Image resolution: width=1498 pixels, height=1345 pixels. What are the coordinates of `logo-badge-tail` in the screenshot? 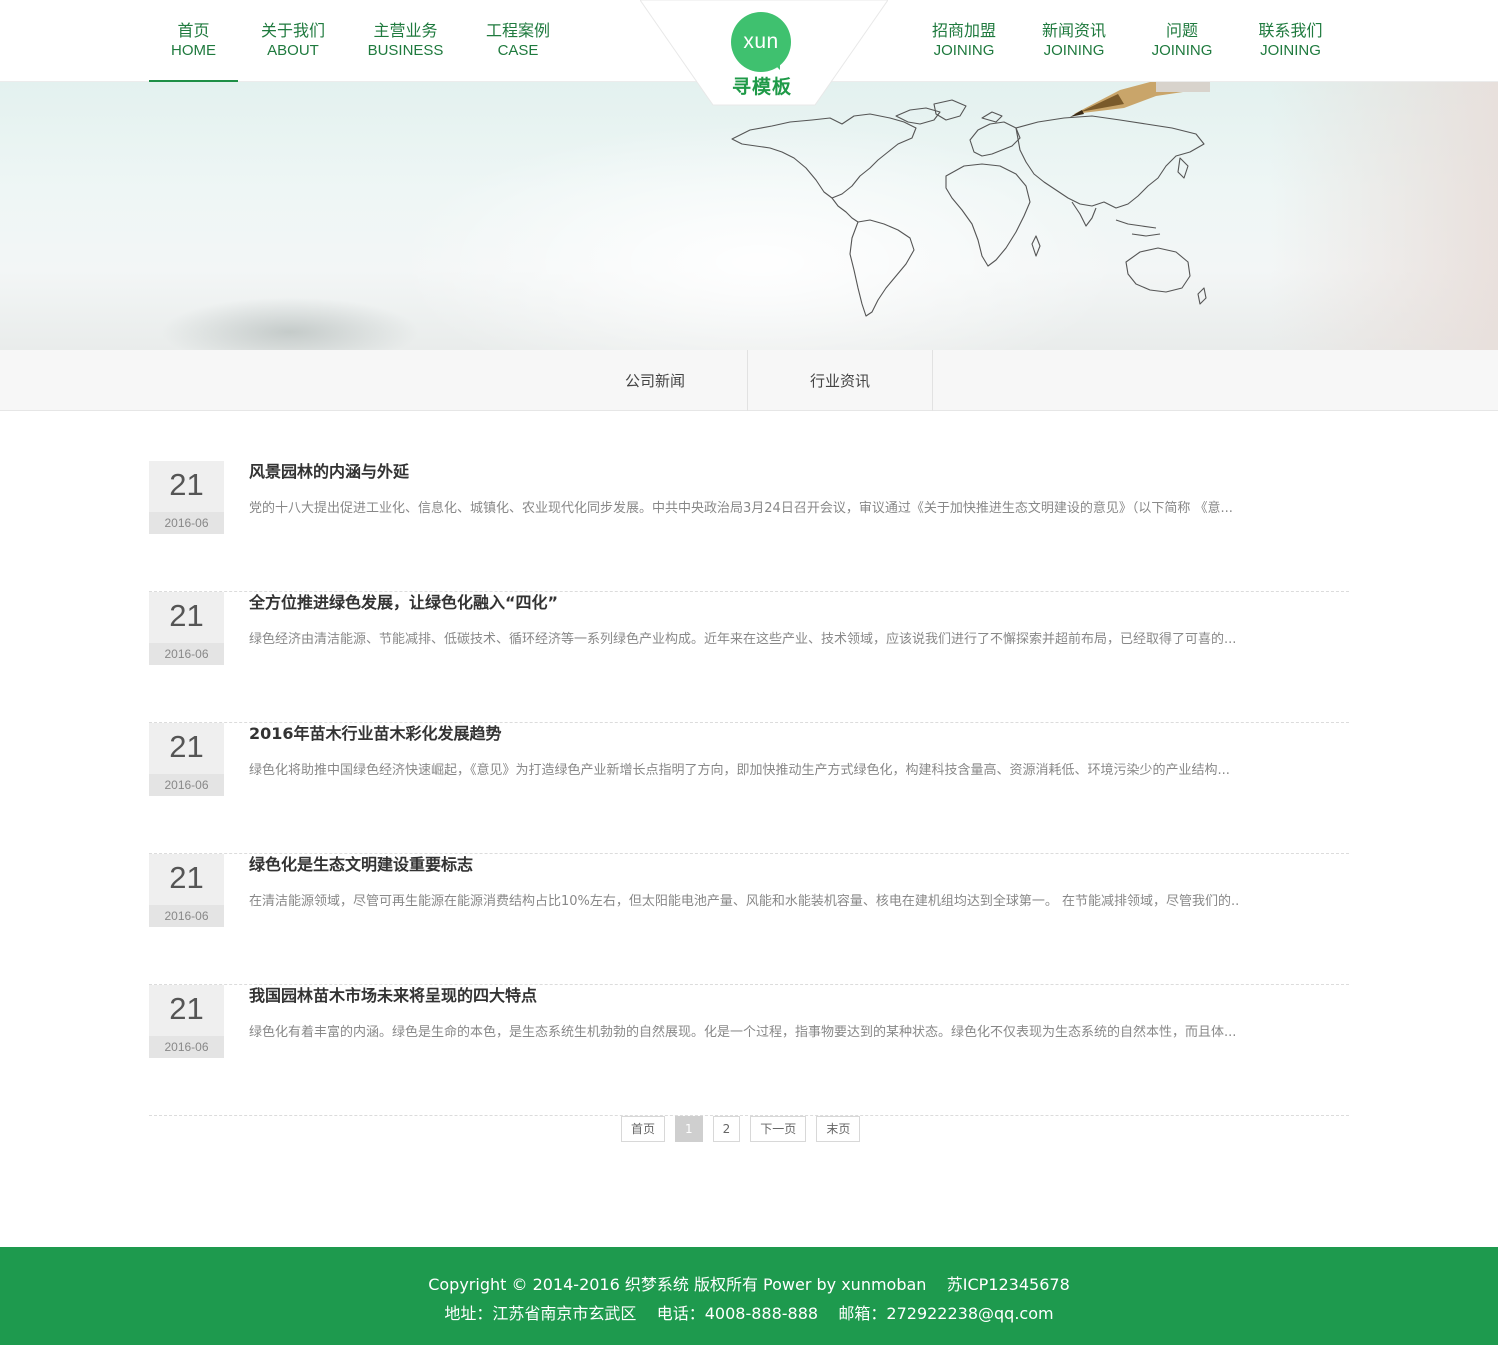 It's located at (774, 64).